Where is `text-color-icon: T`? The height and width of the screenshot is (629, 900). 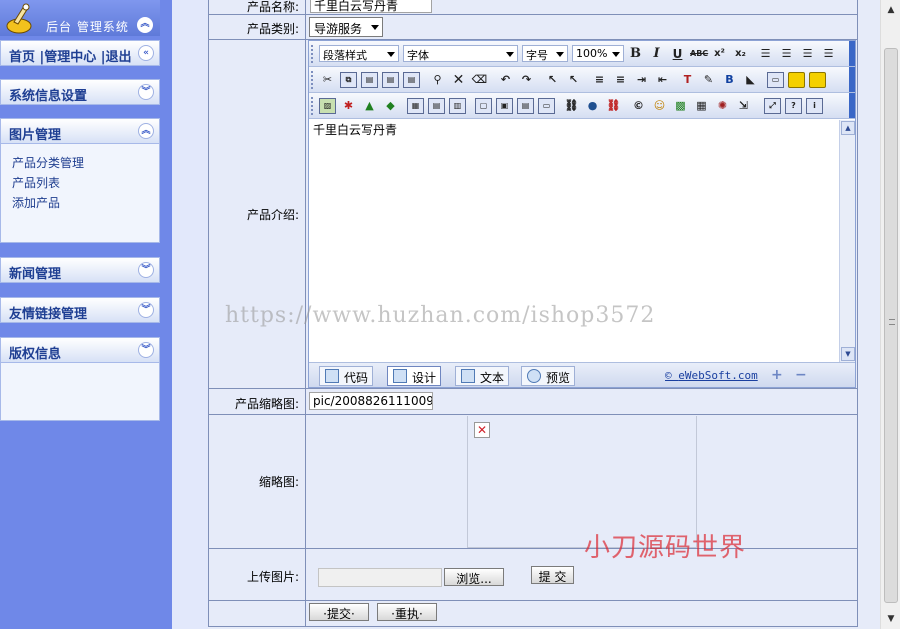 text-color-icon: T is located at coordinates (687, 80).